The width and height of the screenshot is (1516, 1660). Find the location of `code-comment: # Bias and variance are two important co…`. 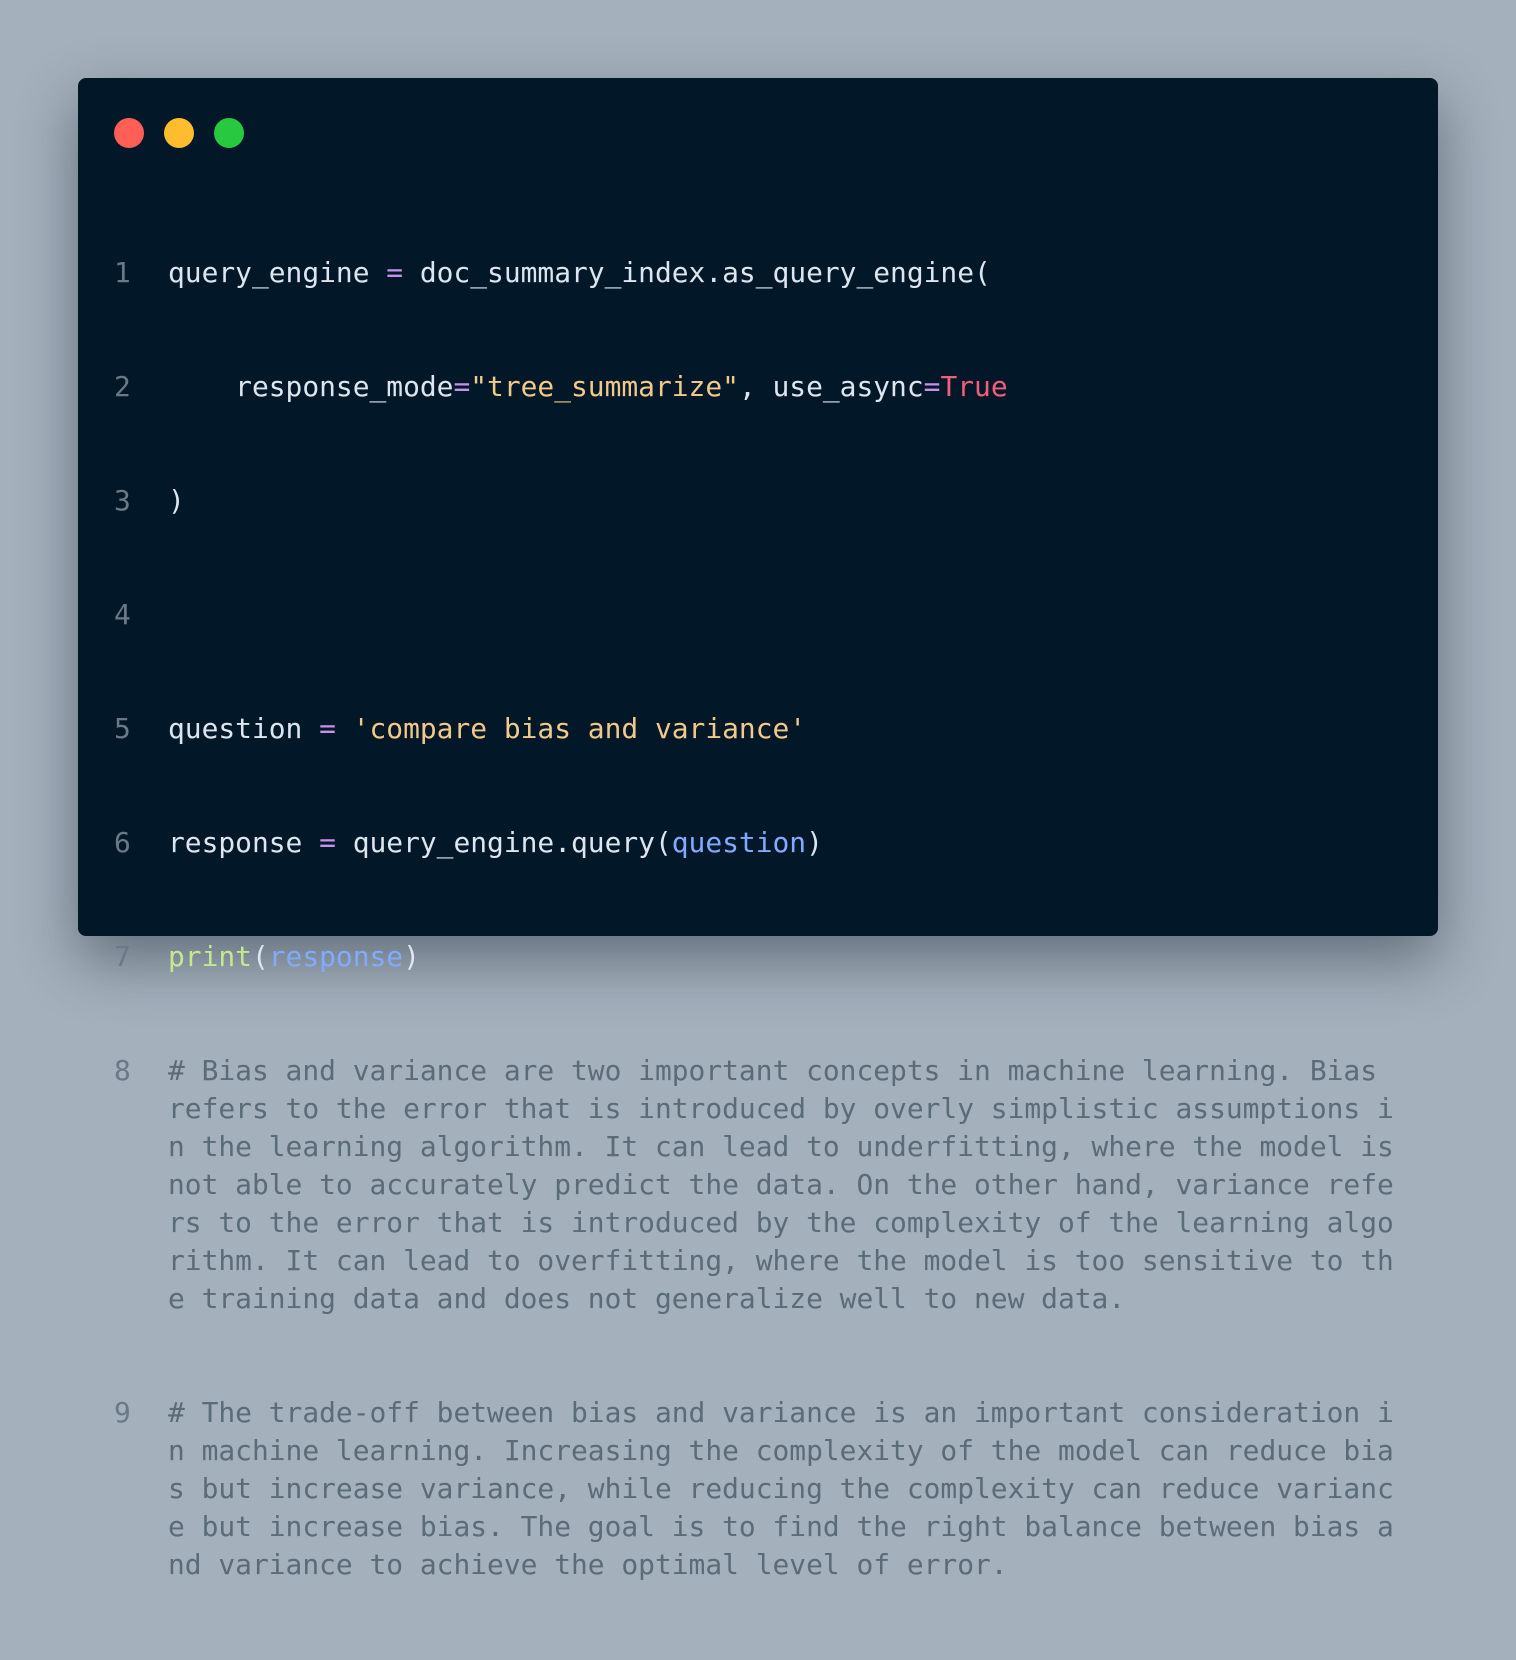

code-comment: # Bias and variance are two important co… is located at coordinates (789, 1184).